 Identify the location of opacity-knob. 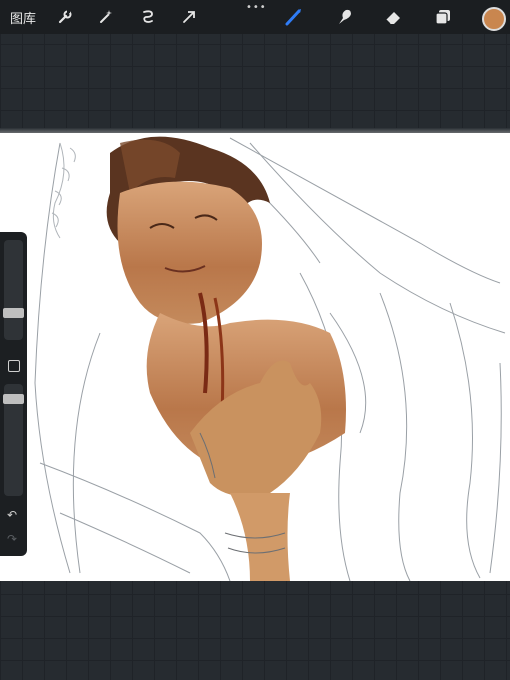
(13, 399).